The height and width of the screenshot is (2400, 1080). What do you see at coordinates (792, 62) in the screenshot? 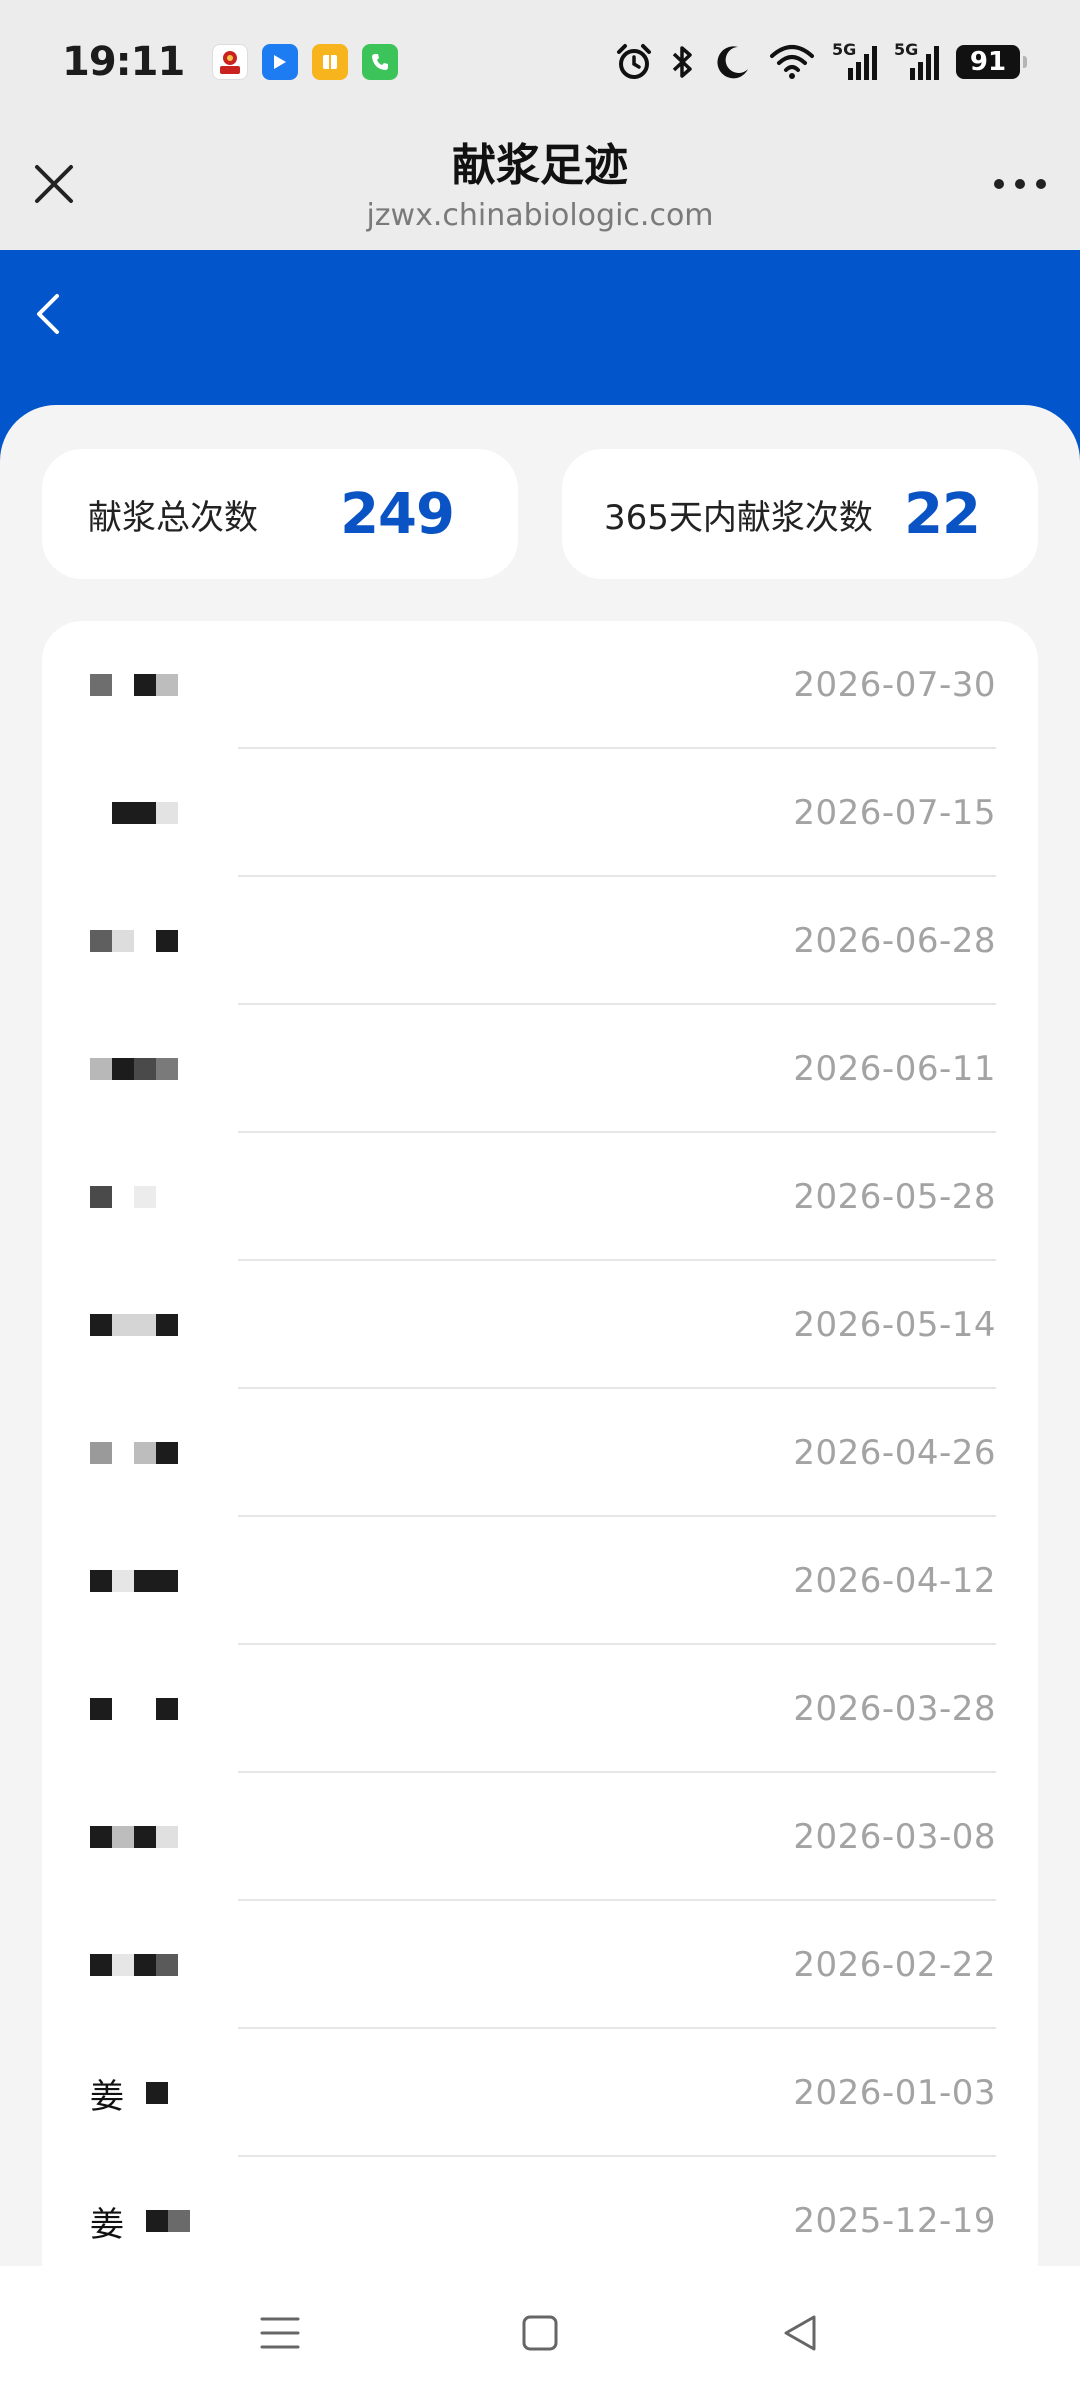
I see `wifi-icon` at bounding box center [792, 62].